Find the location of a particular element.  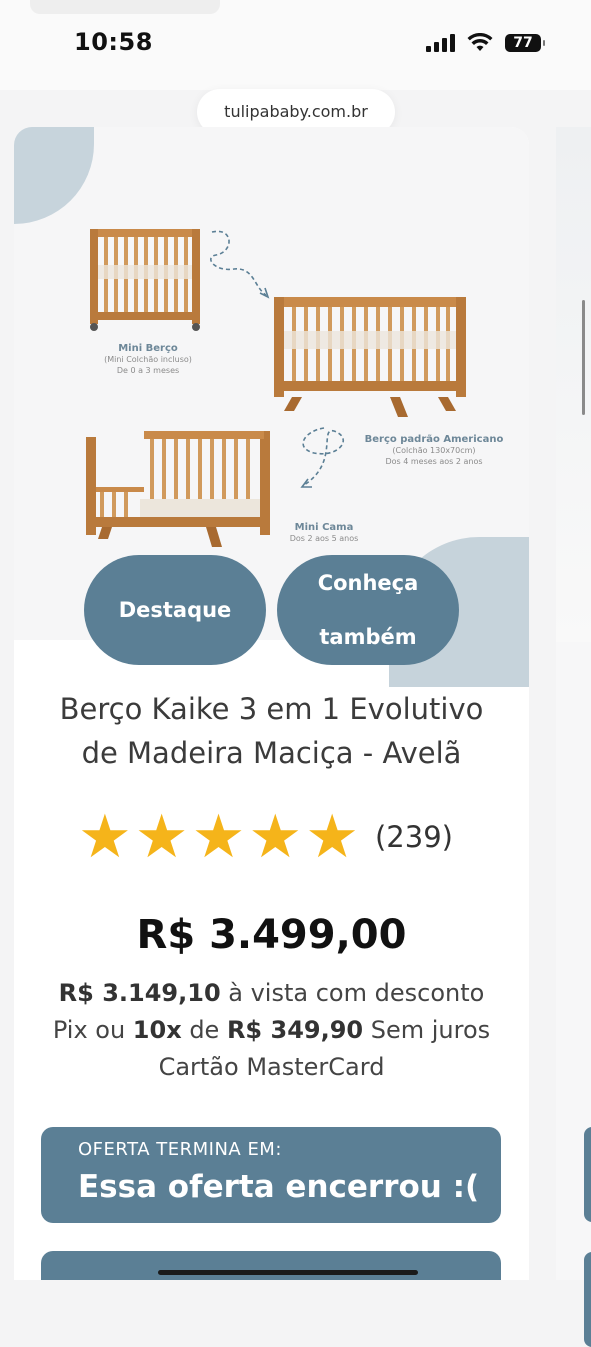

installment-value: R$ 349,90 is located at coordinates (295, 1030).